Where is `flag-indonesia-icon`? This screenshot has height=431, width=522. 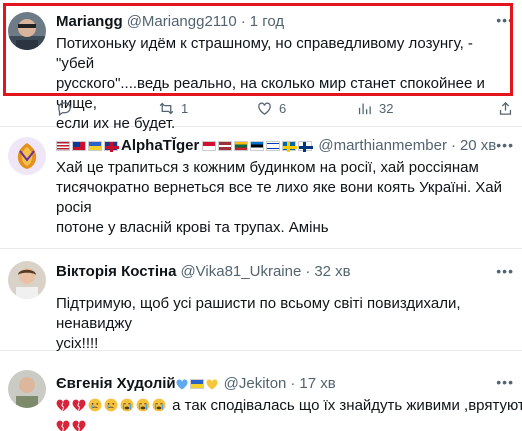
flag-indonesia-icon is located at coordinates (209, 146).